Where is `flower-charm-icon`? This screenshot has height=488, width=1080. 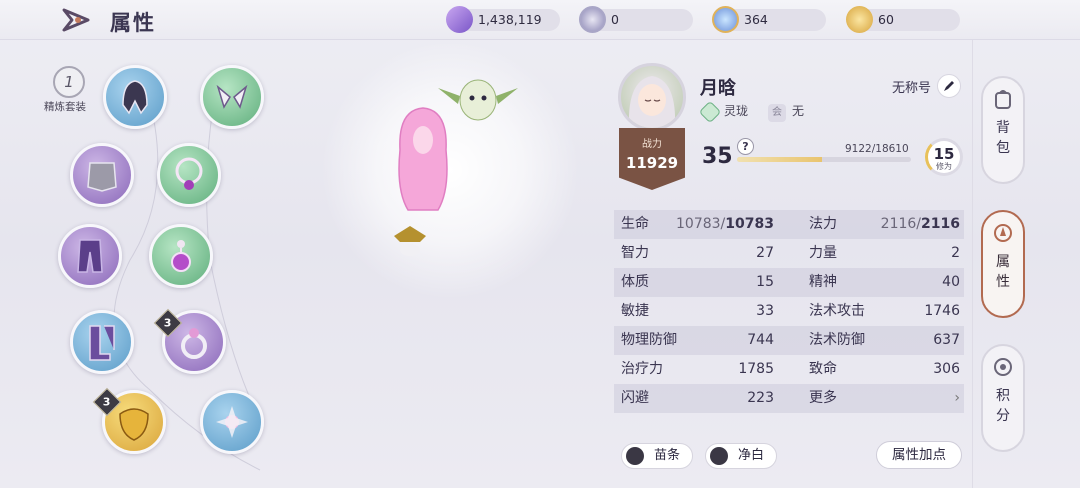 flower-charm-icon is located at coordinates (232, 422).